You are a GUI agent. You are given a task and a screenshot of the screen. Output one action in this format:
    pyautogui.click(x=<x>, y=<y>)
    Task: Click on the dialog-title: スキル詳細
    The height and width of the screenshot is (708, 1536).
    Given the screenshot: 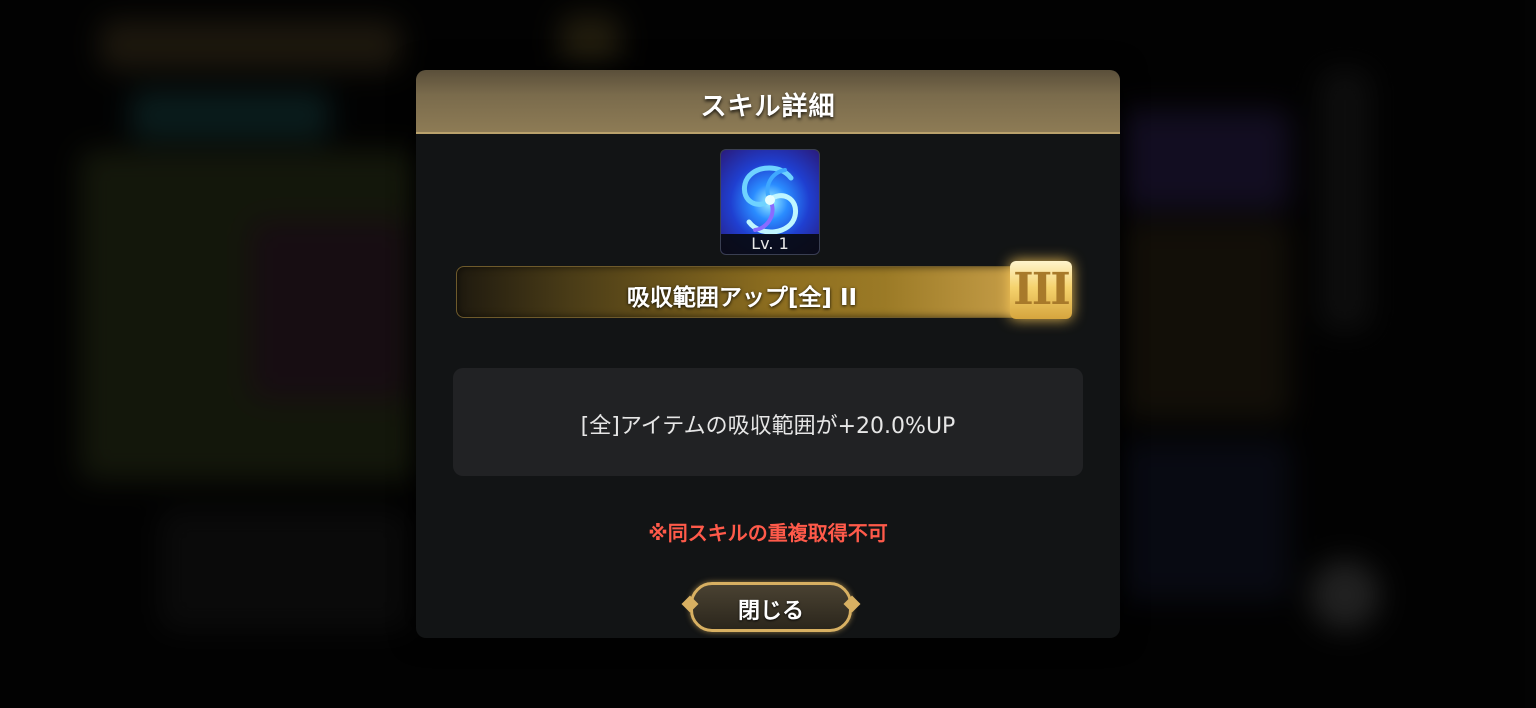 What is the action you would take?
    pyautogui.click(x=768, y=107)
    